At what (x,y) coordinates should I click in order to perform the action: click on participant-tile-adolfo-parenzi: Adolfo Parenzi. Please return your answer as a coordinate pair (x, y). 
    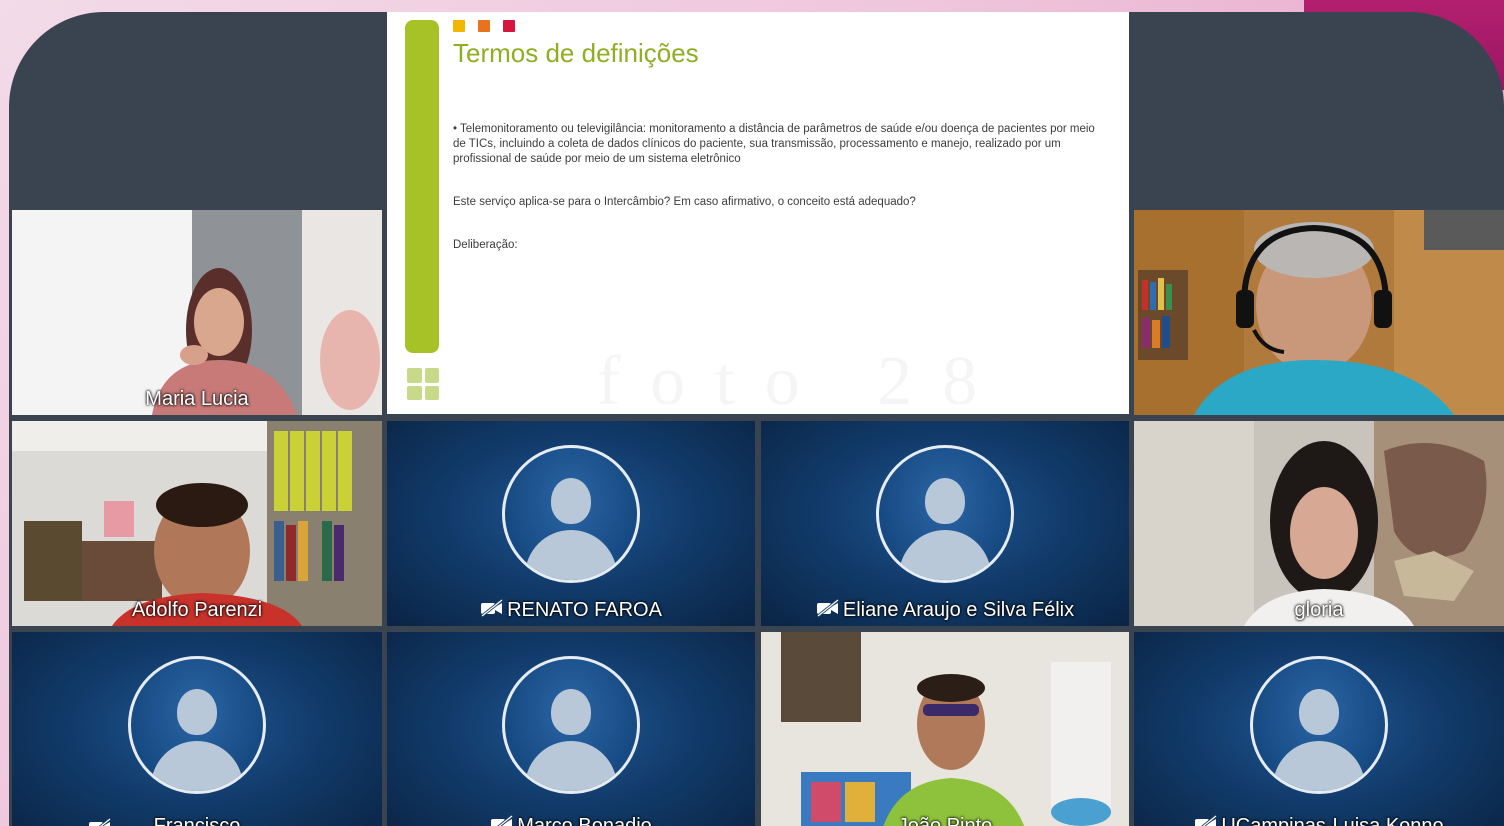
    Looking at the image, I should click on (197, 523).